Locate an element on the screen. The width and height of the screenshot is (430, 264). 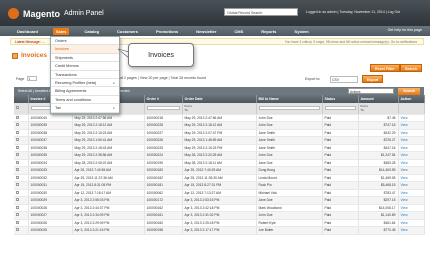
column-header: Status is located at coordinates (340, 99).